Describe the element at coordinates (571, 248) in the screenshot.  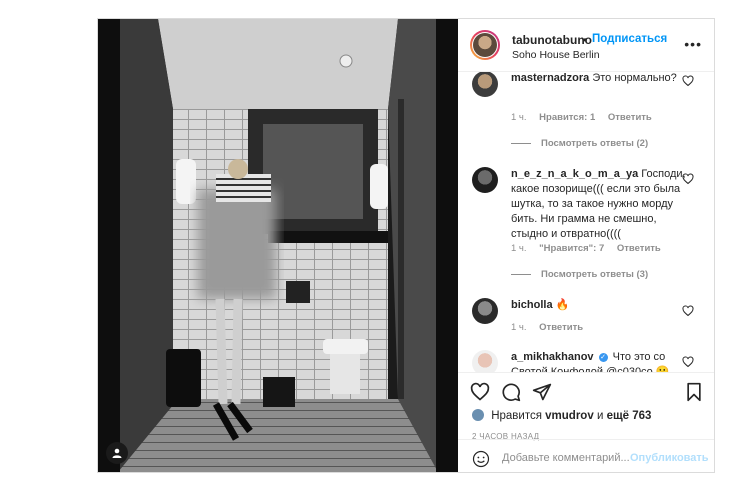
I see `comment-likes: "Нравится": 7` at that location.